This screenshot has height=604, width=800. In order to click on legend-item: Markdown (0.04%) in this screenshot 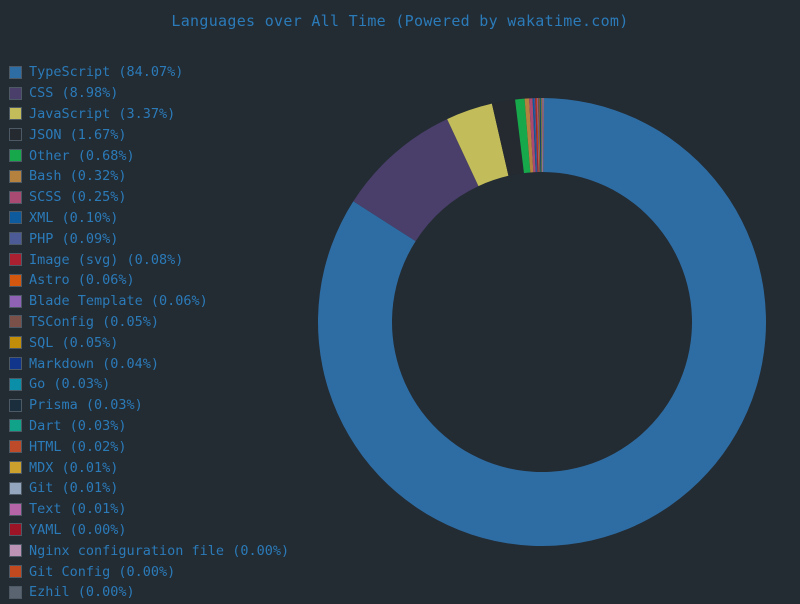, I will do `click(159, 363)`.